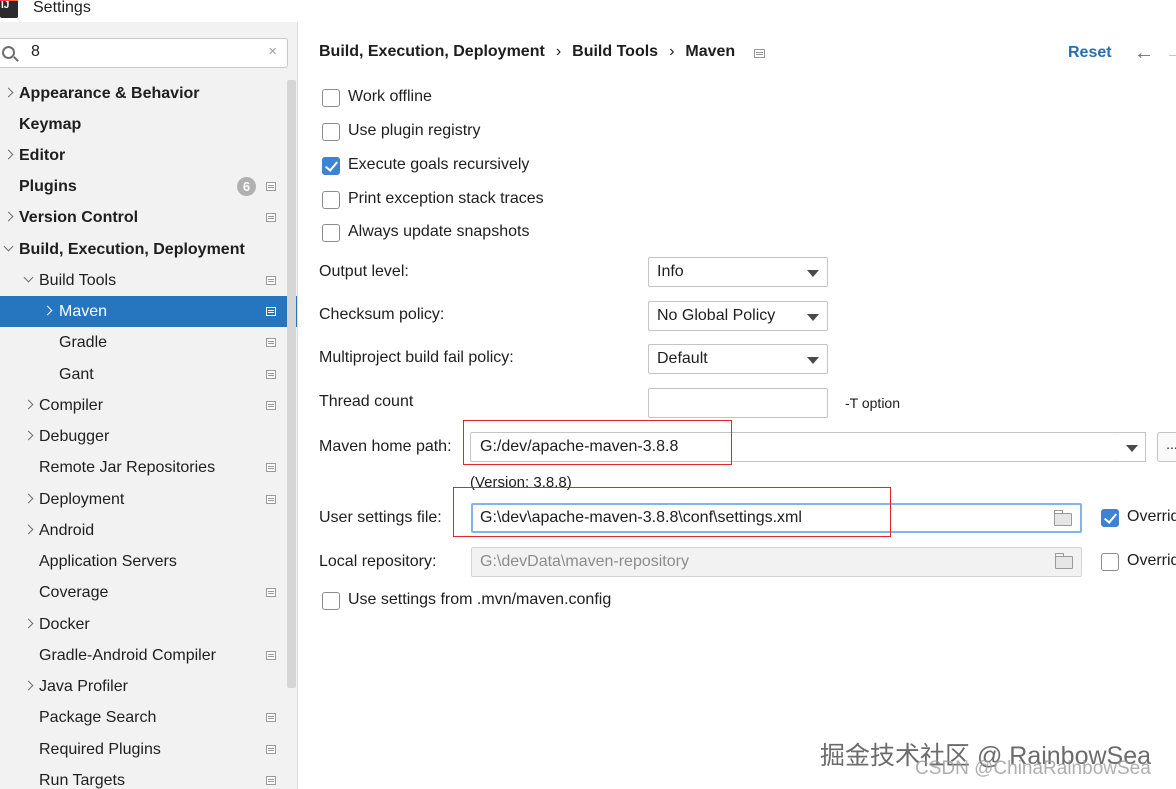 This screenshot has height=789, width=1176. Describe the element at coordinates (738, 316) in the screenshot. I see `checksum-policy-select: No Global Policy` at that location.